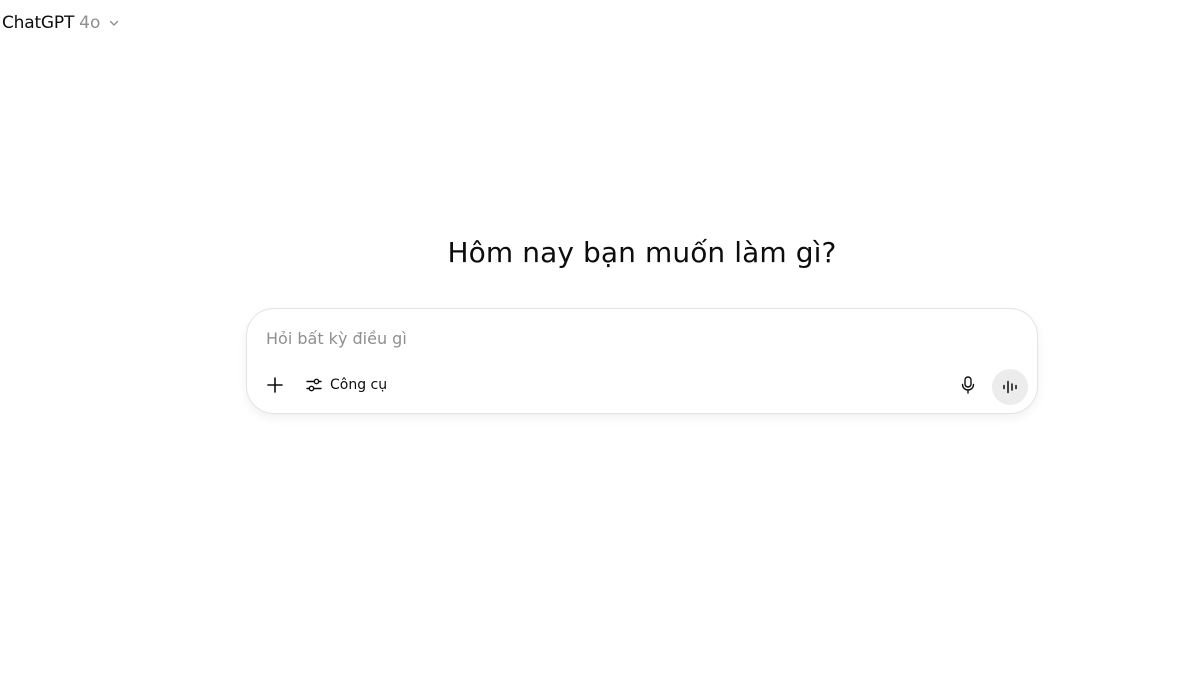 This screenshot has height=675, width=1200. I want to click on chevron-down-icon, so click(114, 23).